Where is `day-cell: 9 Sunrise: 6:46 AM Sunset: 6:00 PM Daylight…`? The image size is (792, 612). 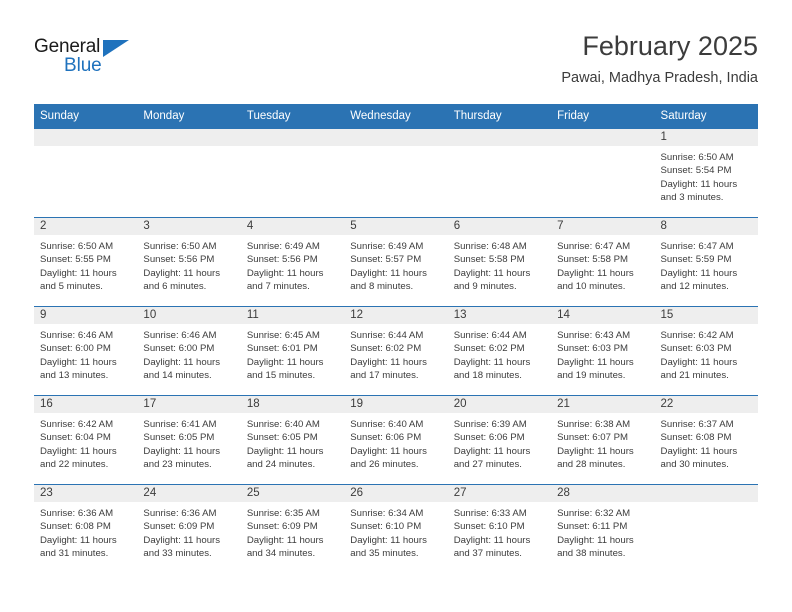 day-cell: 9 Sunrise: 6:46 AM Sunset: 6:00 PM Daylight… is located at coordinates (86, 351).